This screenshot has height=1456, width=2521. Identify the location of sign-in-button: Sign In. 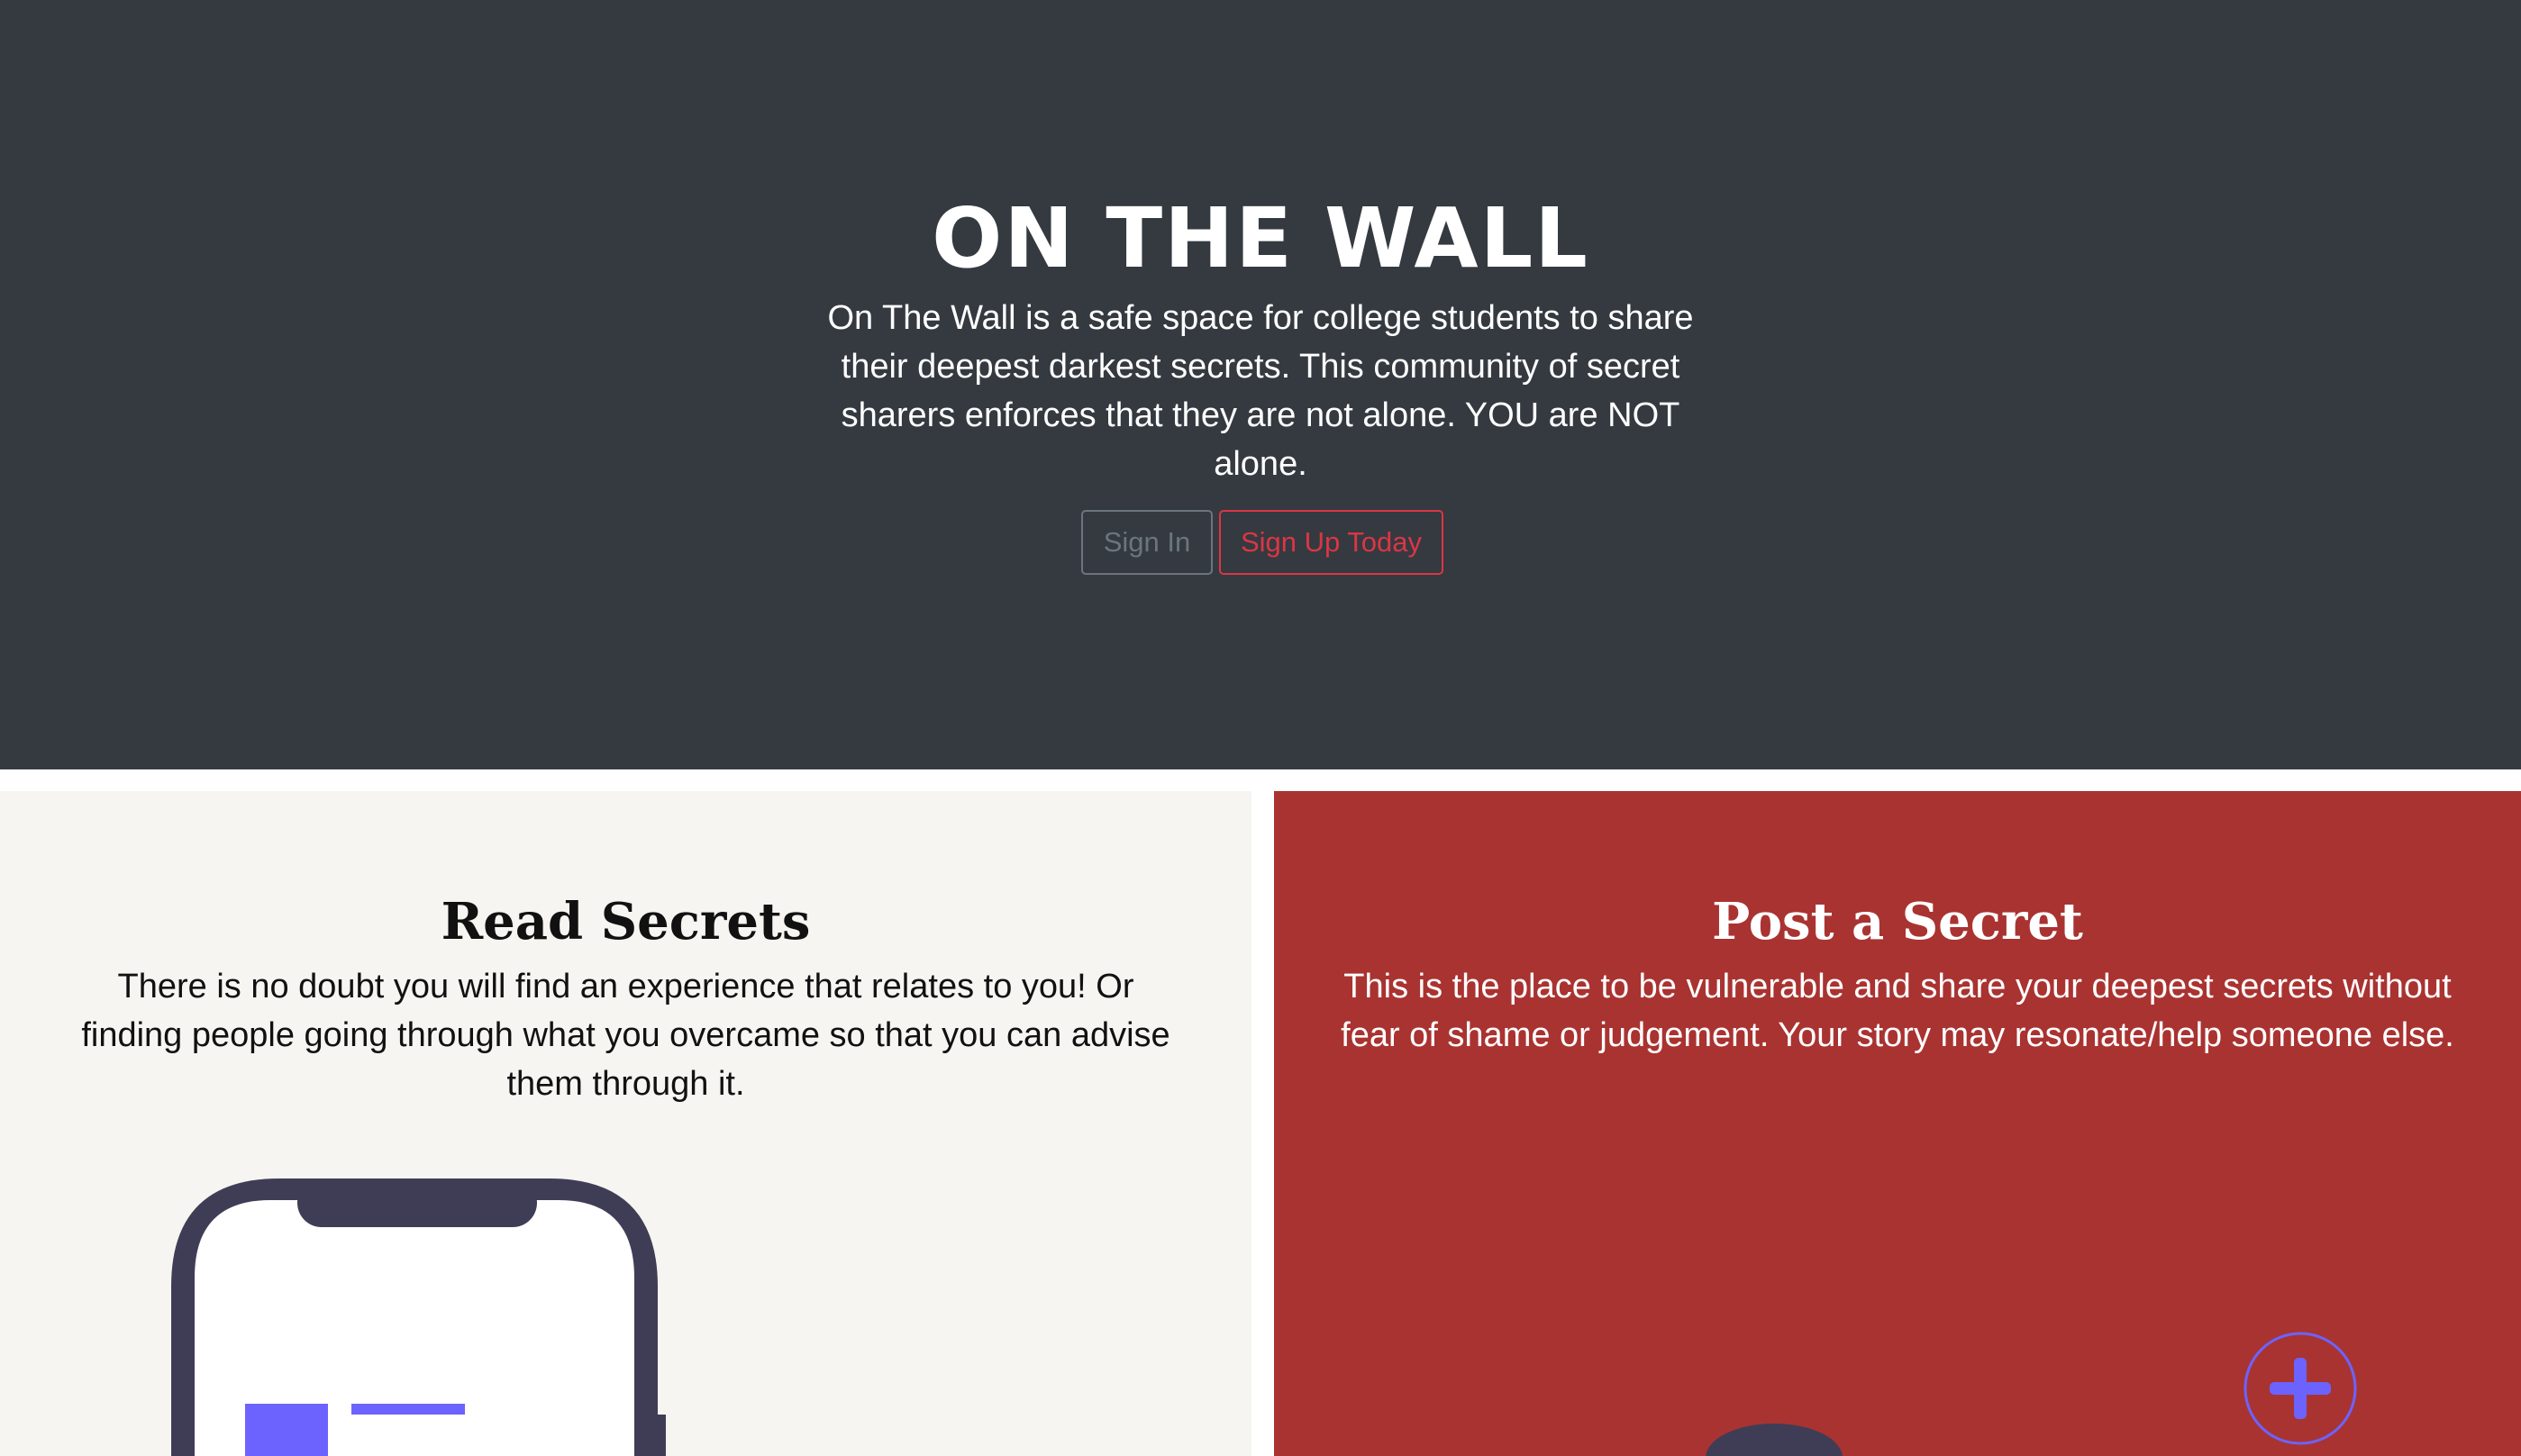
(1147, 542).